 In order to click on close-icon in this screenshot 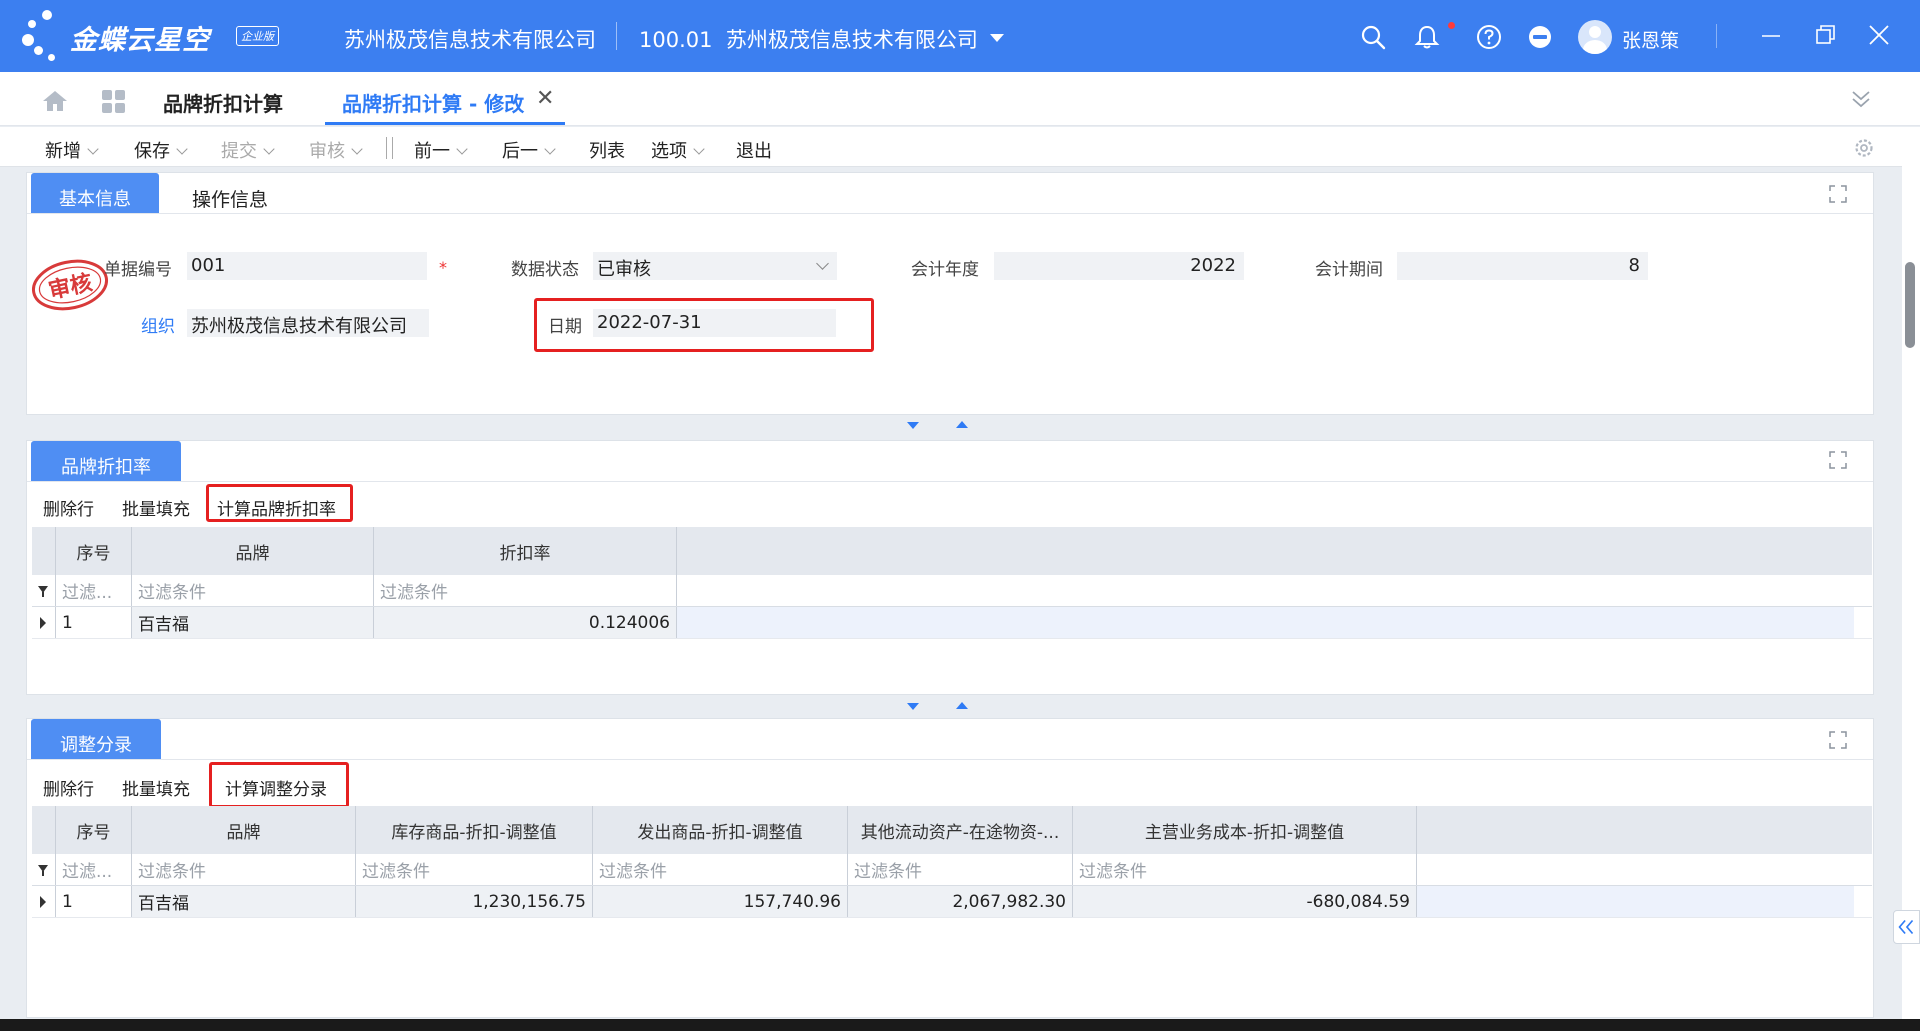, I will do `click(1879, 35)`.